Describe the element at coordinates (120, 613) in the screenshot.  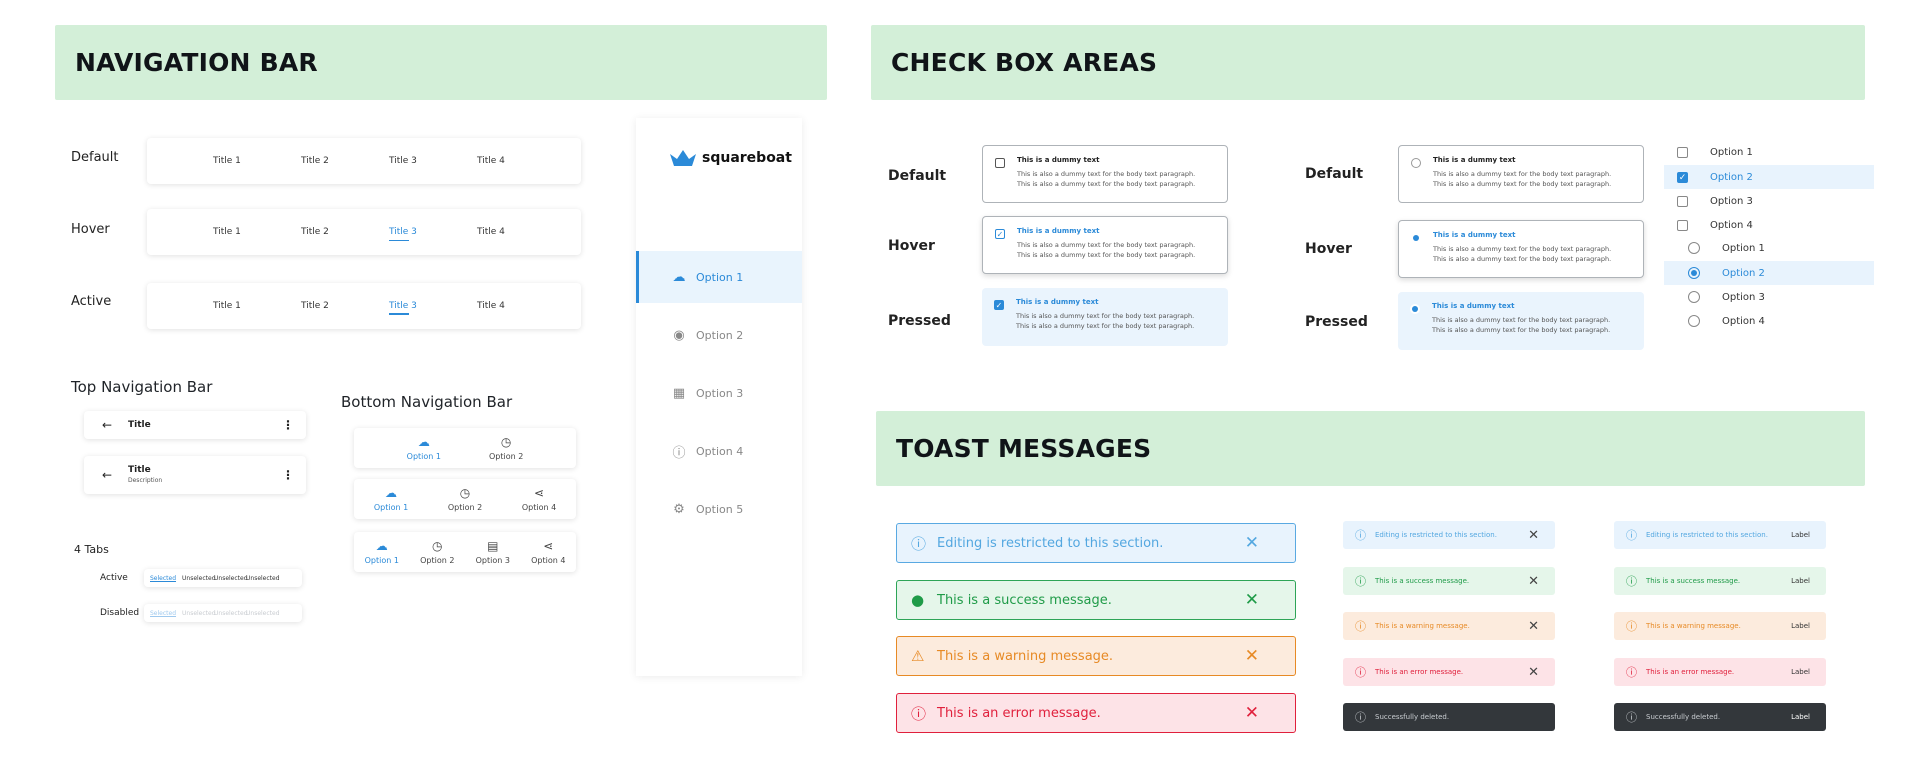
I see `tabs-disabled-label: Disabled` at that location.